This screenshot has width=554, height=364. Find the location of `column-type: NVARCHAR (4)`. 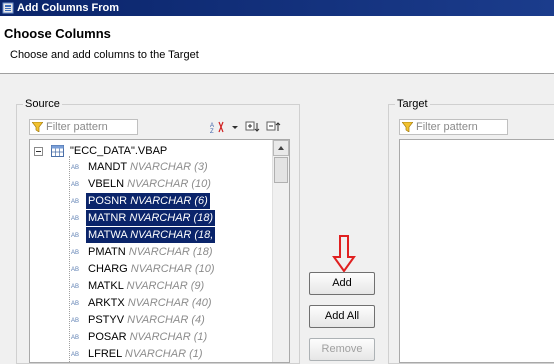

column-type: NVARCHAR (4) is located at coordinates (166, 320).